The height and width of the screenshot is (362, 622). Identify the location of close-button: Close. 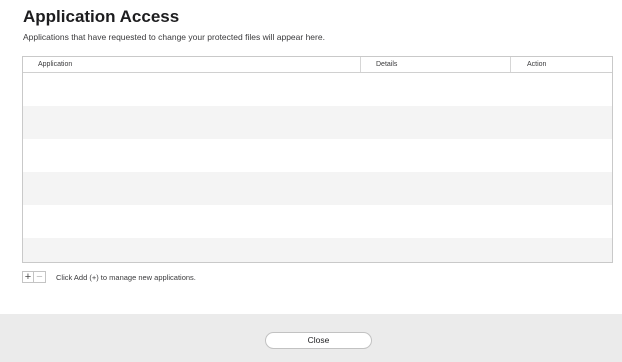
(318, 340).